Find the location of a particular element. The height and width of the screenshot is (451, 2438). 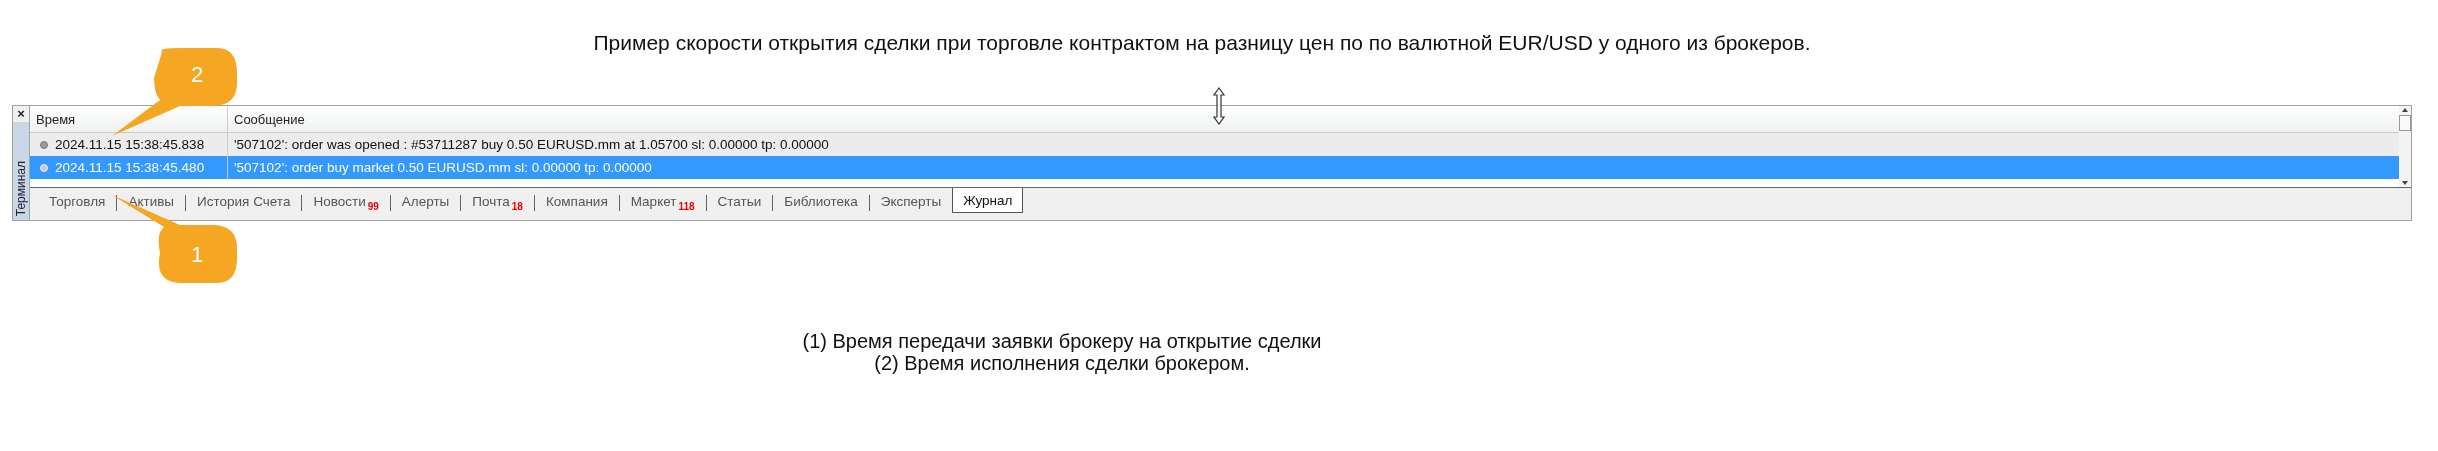

scroll-up-icon is located at coordinates (2405, 110).